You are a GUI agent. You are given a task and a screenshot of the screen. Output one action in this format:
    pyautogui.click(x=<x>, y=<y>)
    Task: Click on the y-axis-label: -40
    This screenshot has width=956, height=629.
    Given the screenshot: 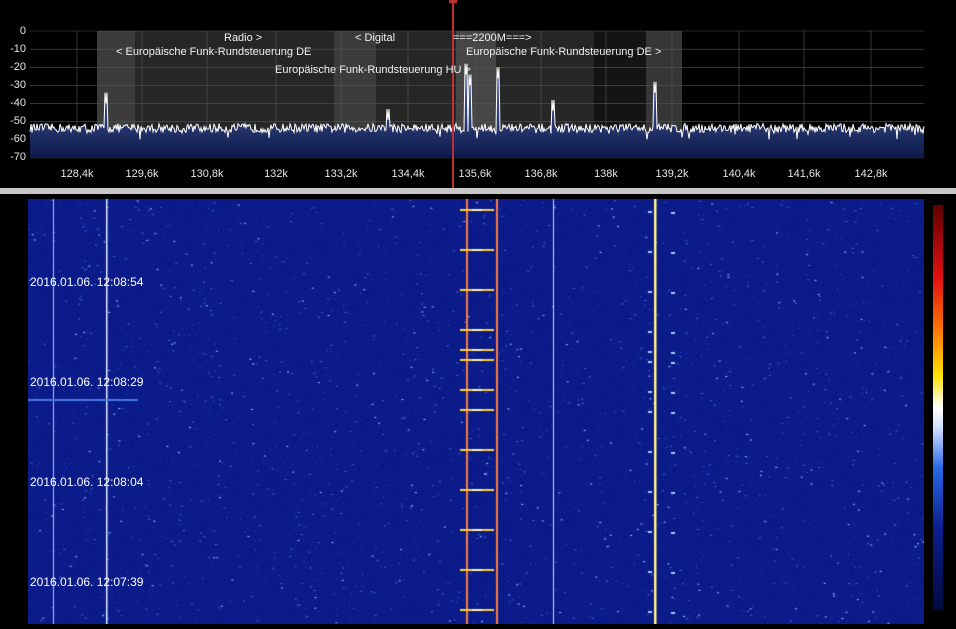 What is the action you would take?
    pyautogui.click(x=18, y=103)
    